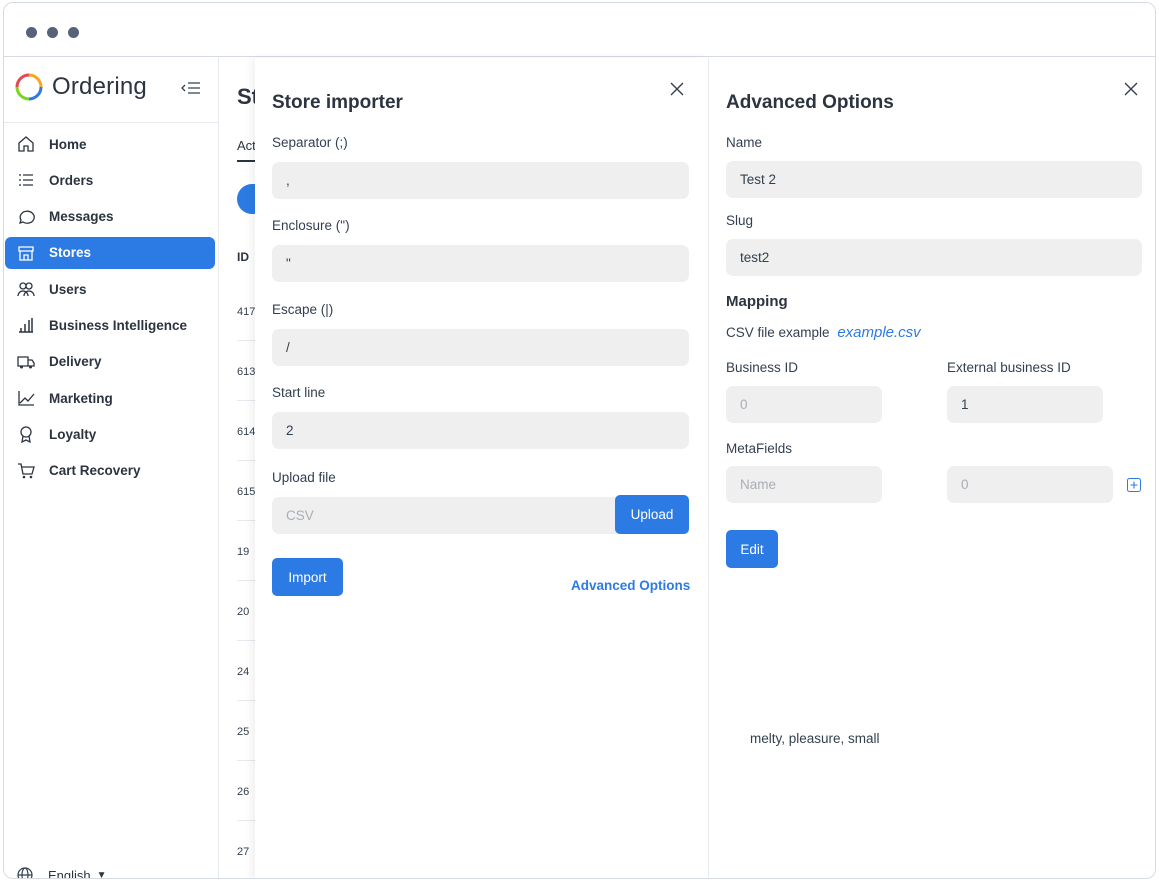  What do you see at coordinates (759, 448) in the screenshot?
I see `metafields-label: MetaFields` at bounding box center [759, 448].